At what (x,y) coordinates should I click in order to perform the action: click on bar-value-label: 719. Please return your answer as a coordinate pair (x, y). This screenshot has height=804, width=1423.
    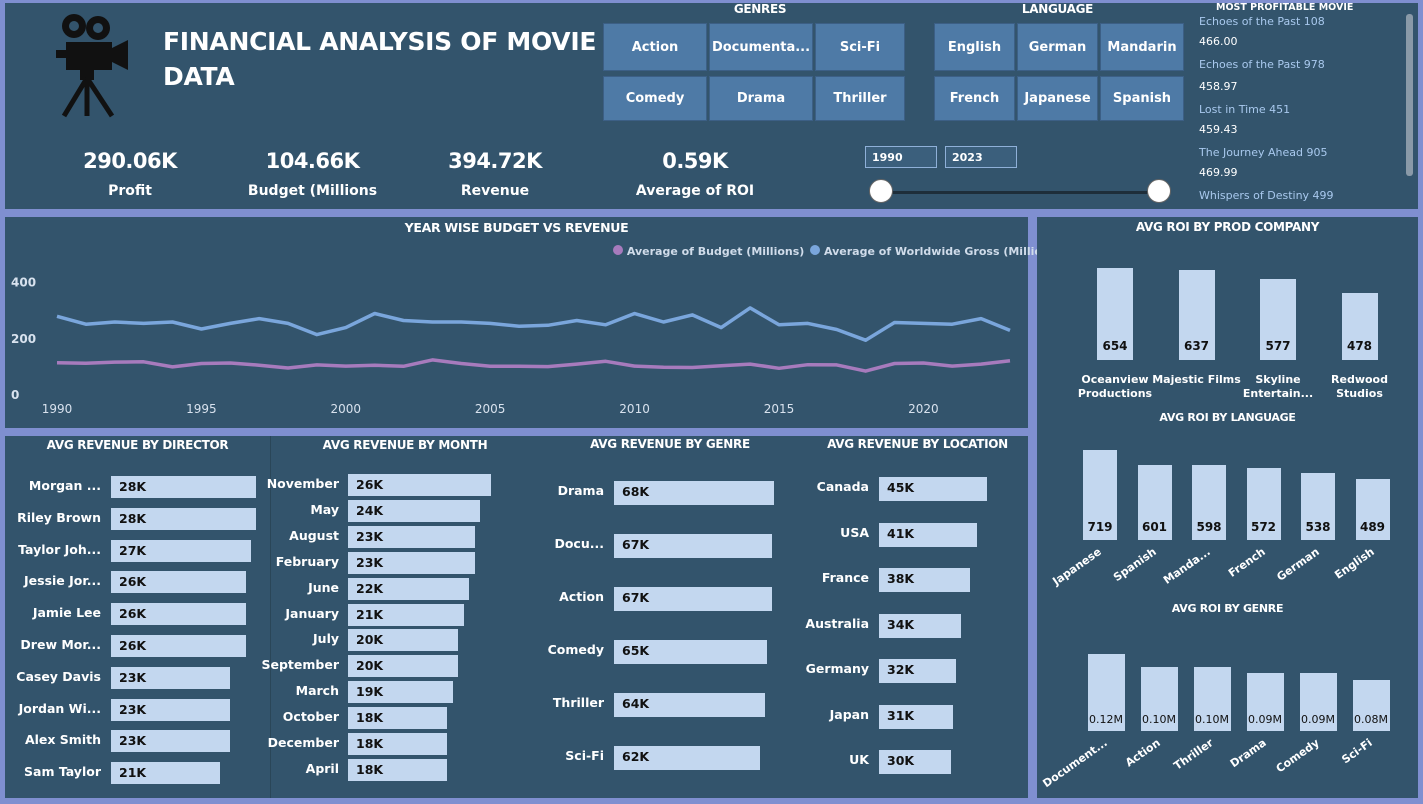
    Looking at the image, I should click on (1100, 527).